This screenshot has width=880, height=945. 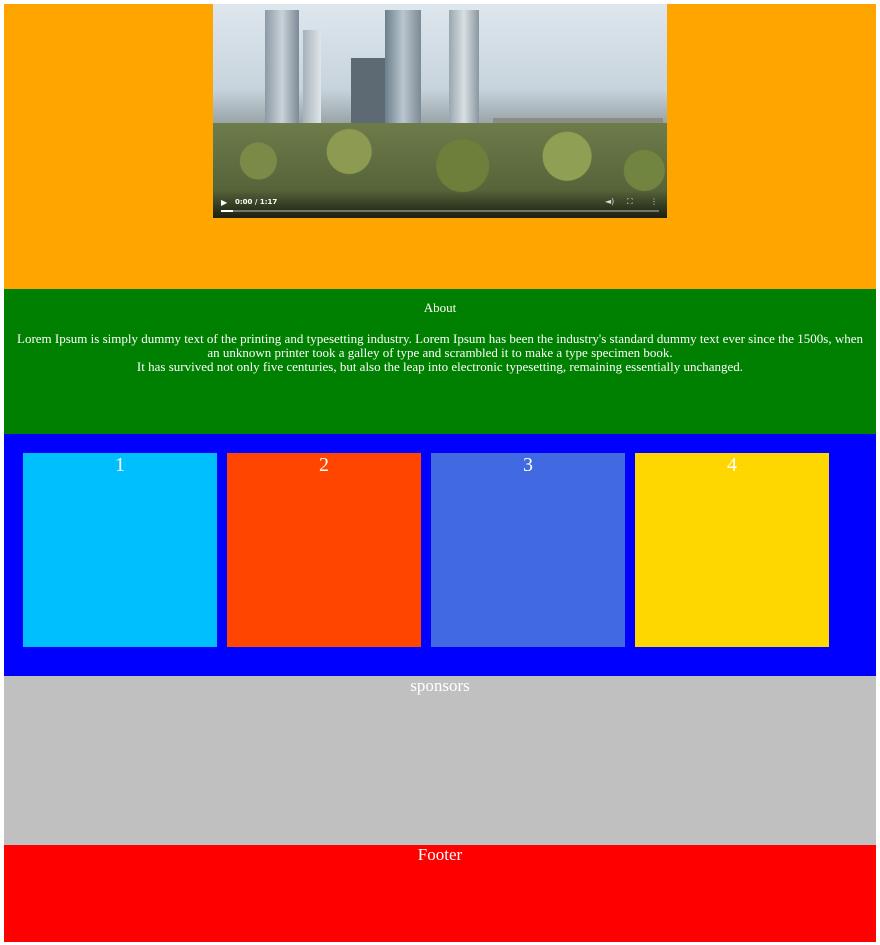 What do you see at coordinates (440, 111) in the screenshot?
I see `video-player: ▶ 0:00 / 1:17 ◄) ⛶ ⋮` at bounding box center [440, 111].